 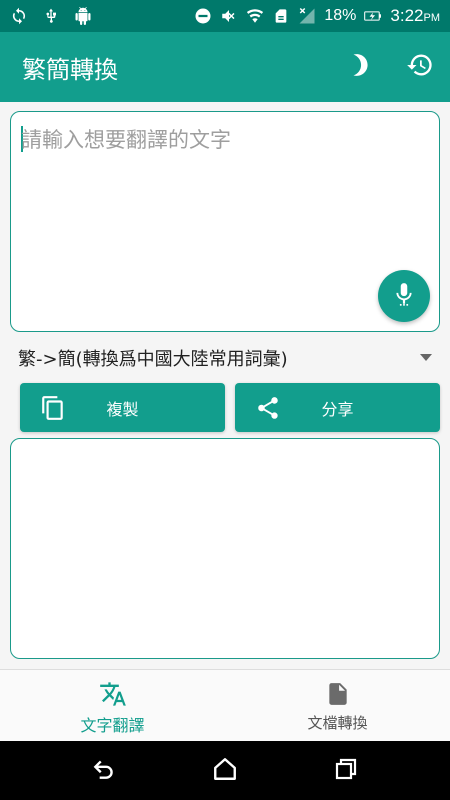 I want to click on share-button: 分享, so click(x=337, y=407).